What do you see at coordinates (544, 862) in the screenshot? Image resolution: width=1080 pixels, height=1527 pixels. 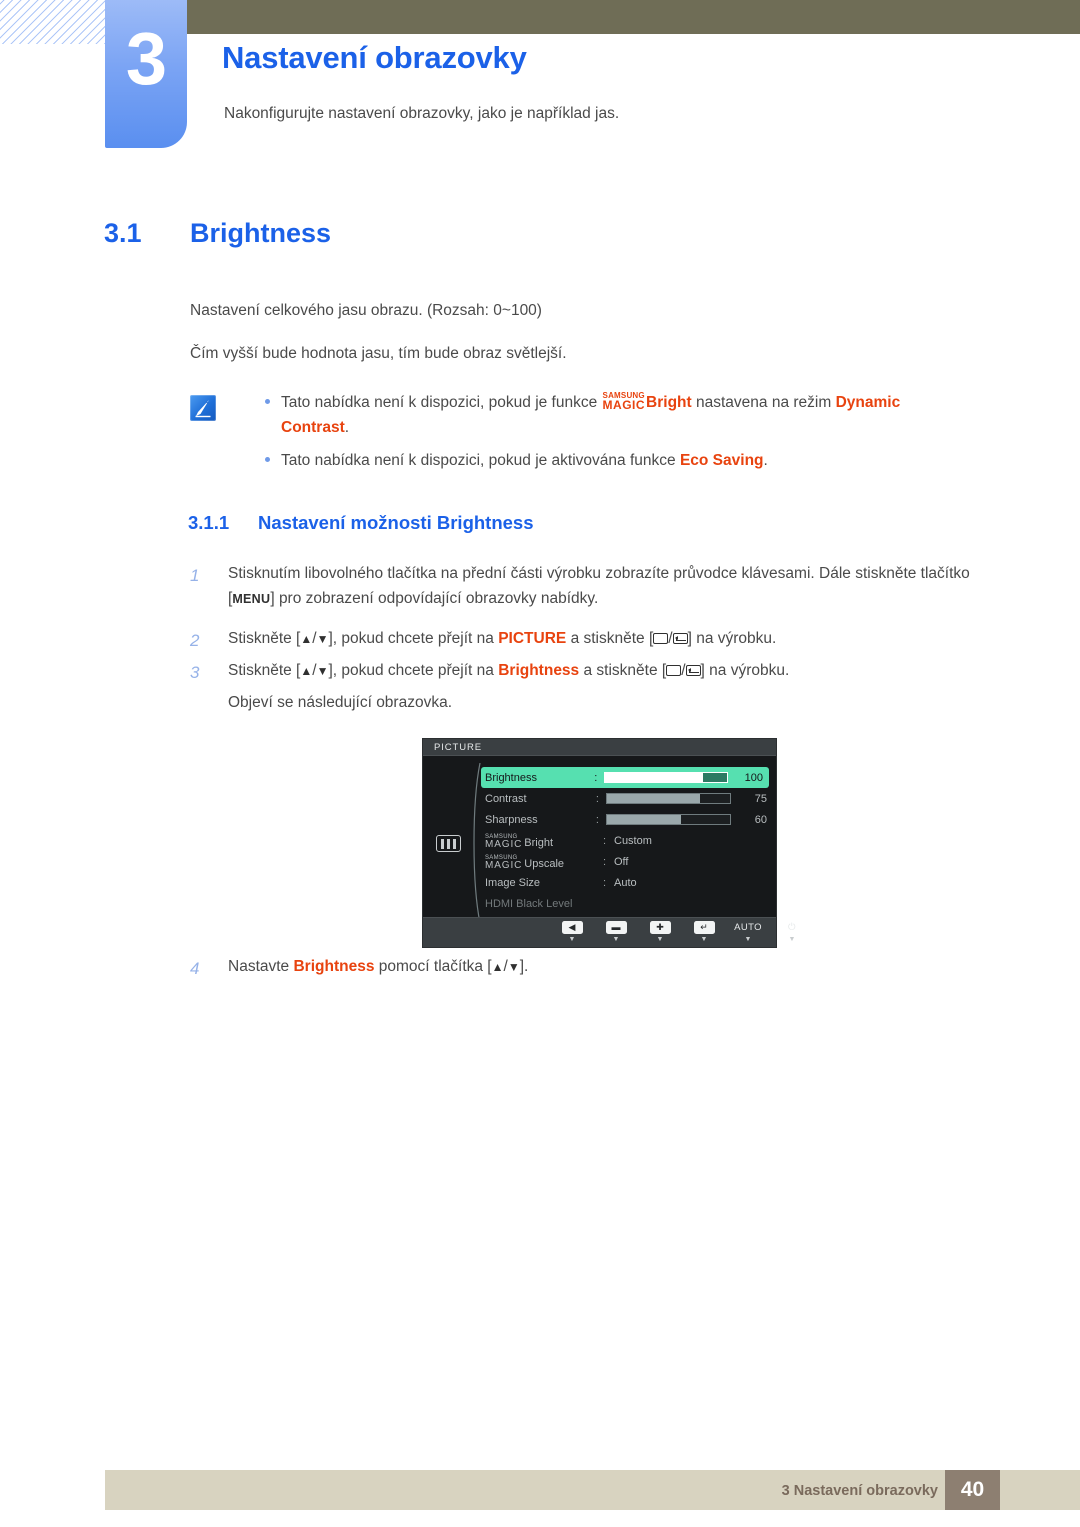 I see `osd-row-label: SAMSUNG MAGIC Upscale` at bounding box center [544, 862].